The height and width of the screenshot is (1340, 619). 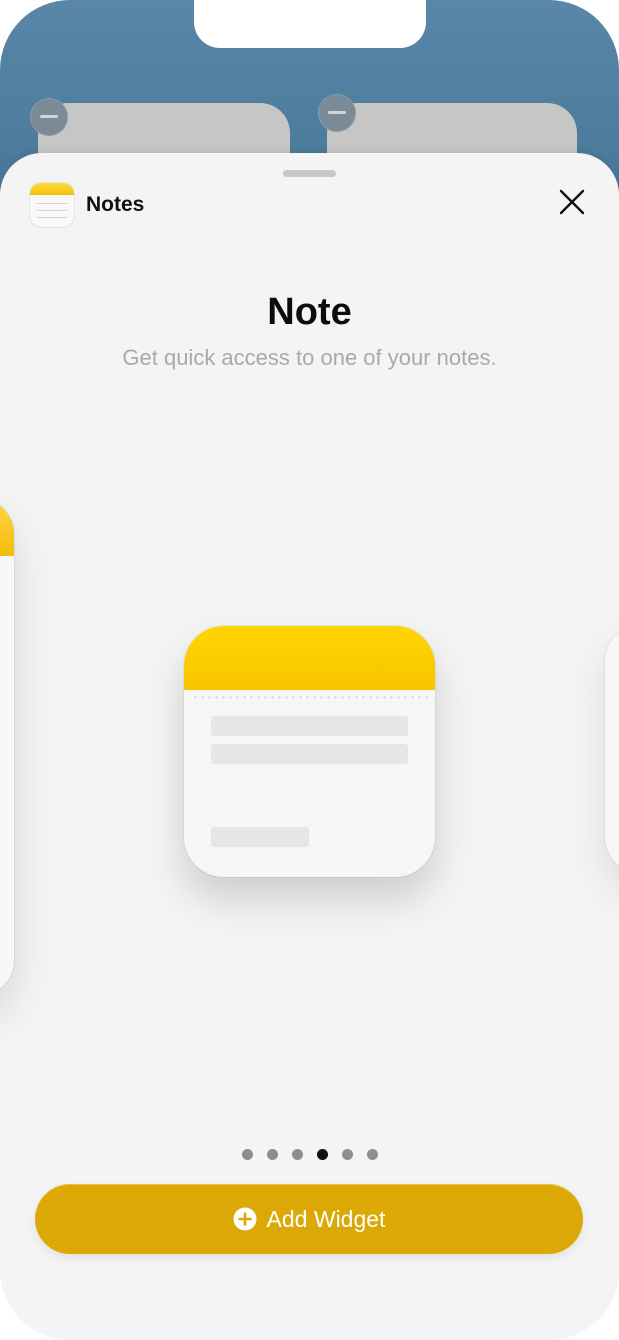 I want to click on sheet-grabber, so click(x=309, y=173).